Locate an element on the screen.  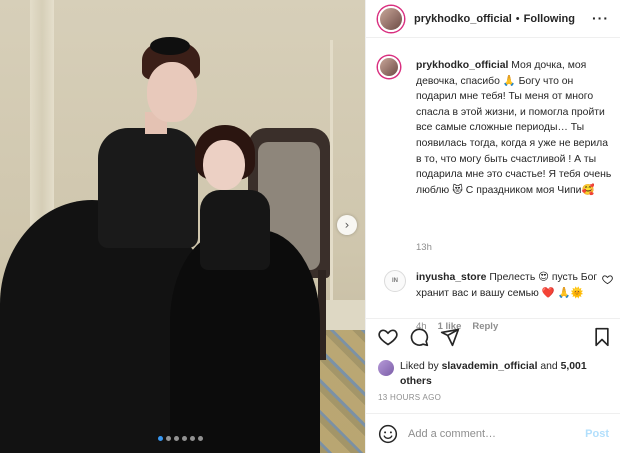
commenter-avatar: ІN is located at coordinates (395, 281).